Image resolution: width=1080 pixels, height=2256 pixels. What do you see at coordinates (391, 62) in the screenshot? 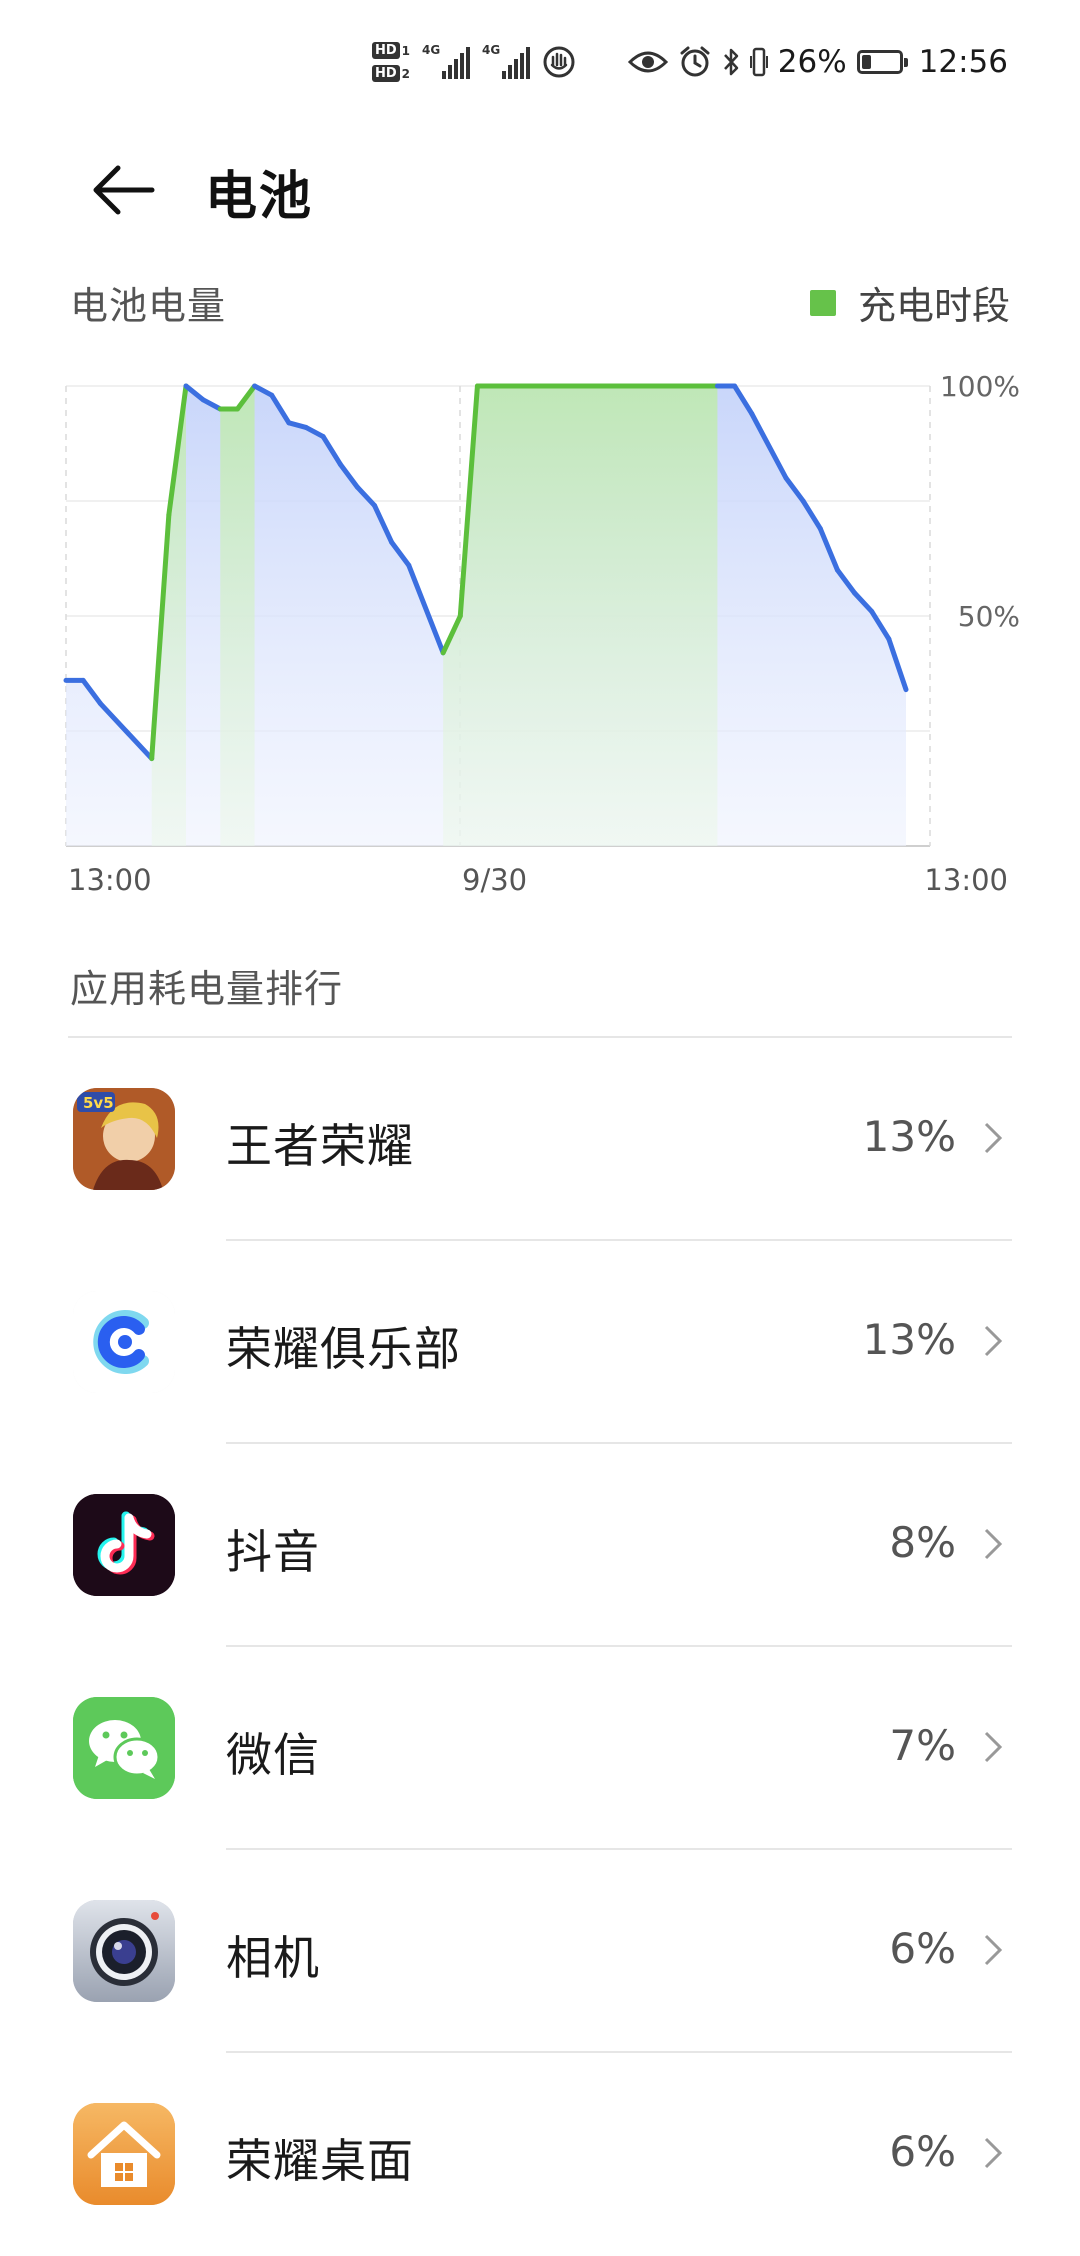
I see `hd-sim-icon: HD 1 HD 2` at bounding box center [391, 62].